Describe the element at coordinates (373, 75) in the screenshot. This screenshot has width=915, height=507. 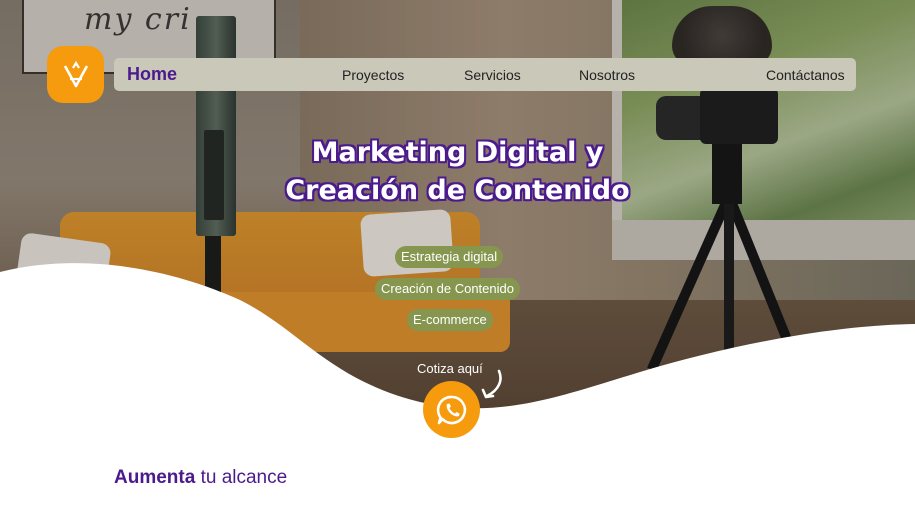
I see `nav-link-proyectos: Proyectos` at that location.